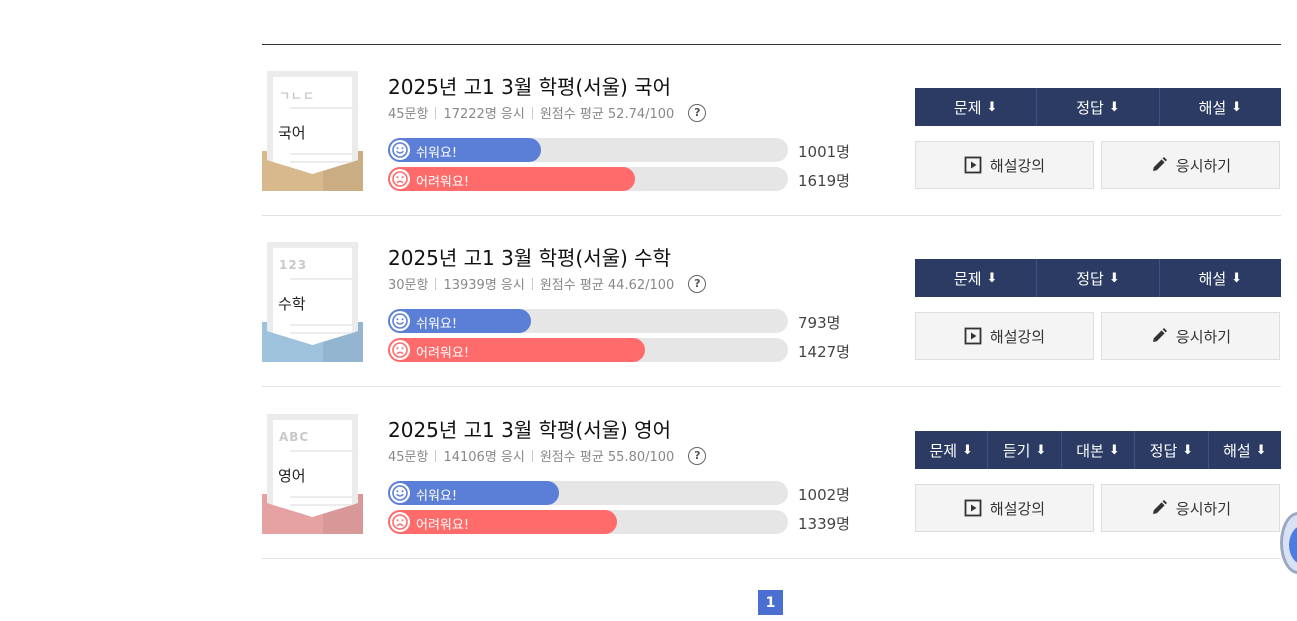 This screenshot has height=621, width=1297. What do you see at coordinates (1288, 543) in the screenshot?
I see `floating-chat-button` at bounding box center [1288, 543].